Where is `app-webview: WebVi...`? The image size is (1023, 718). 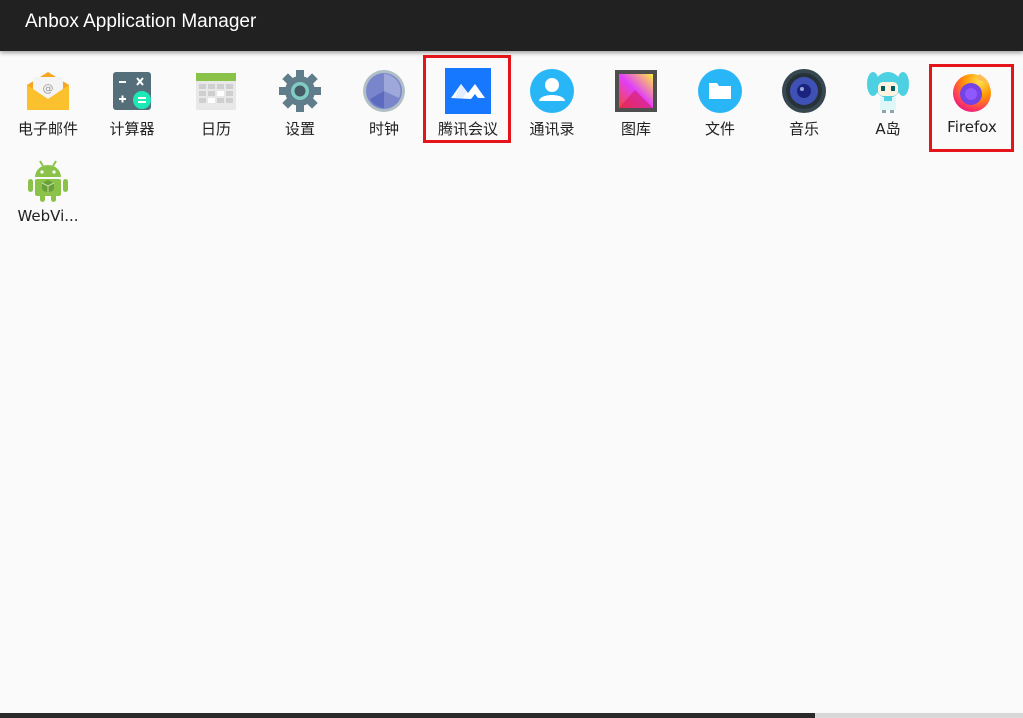 app-webview: WebVi... is located at coordinates (48, 193).